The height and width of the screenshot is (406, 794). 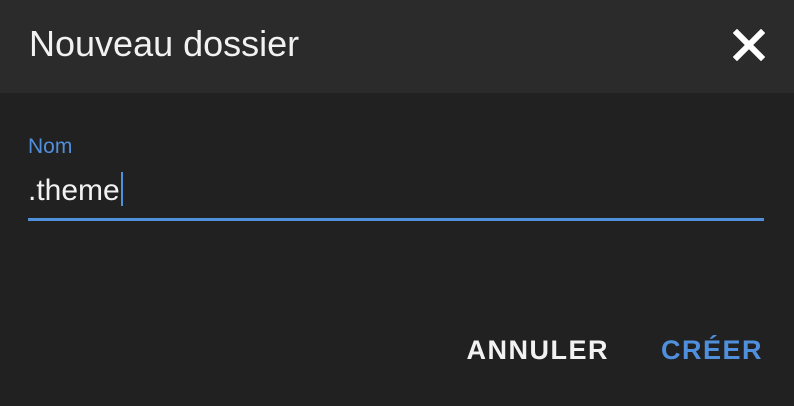 I want to click on text-caret, so click(x=121, y=189).